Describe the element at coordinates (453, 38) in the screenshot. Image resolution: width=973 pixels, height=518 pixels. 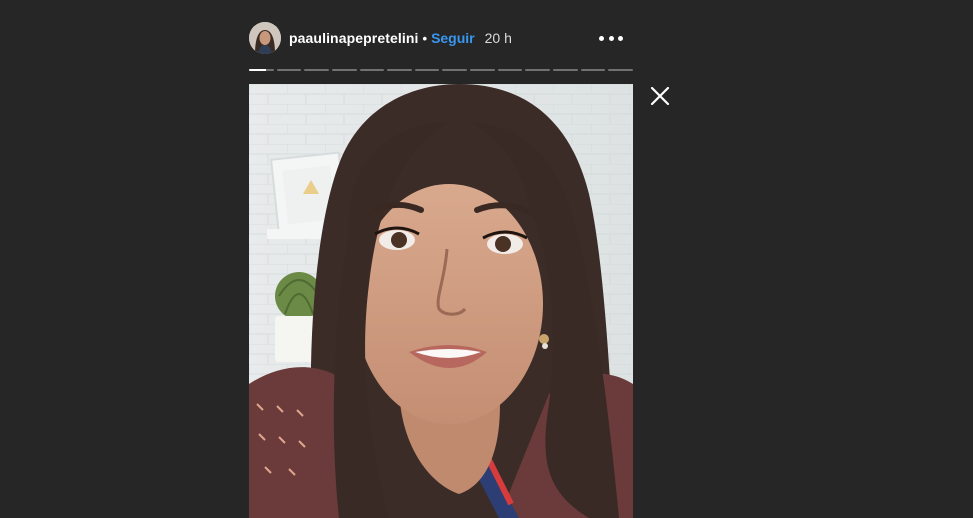
I see `follow-button: Seguir` at that location.